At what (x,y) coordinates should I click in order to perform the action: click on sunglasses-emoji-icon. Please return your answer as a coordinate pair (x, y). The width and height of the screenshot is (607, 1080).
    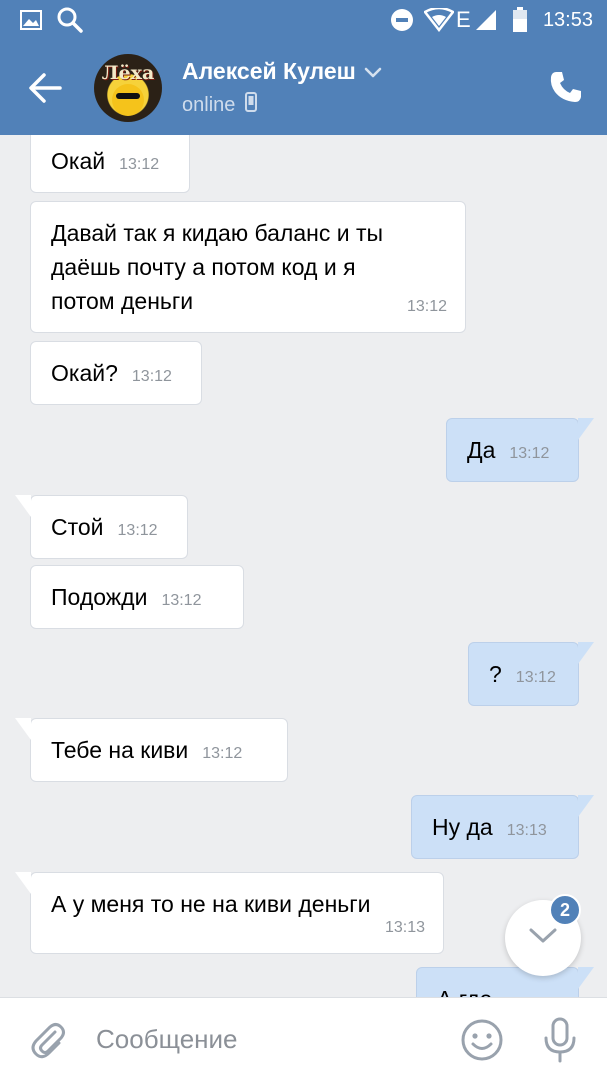
    Looking at the image, I should click on (128, 100).